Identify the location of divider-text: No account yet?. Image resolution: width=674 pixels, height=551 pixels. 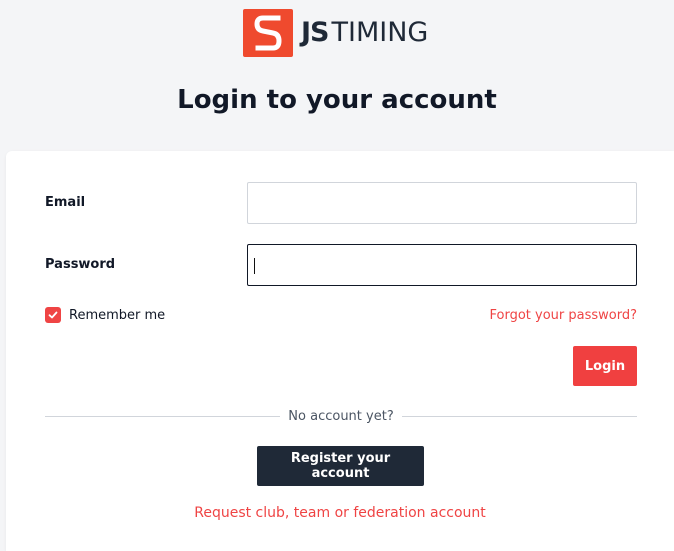
(341, 416).